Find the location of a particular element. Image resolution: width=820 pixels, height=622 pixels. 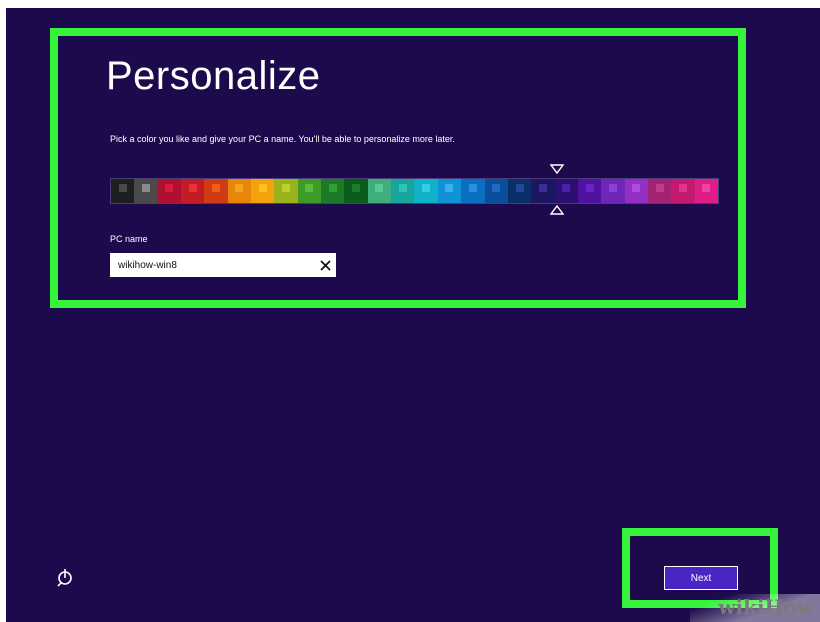

close-icon is located at coordinates (325, 265).